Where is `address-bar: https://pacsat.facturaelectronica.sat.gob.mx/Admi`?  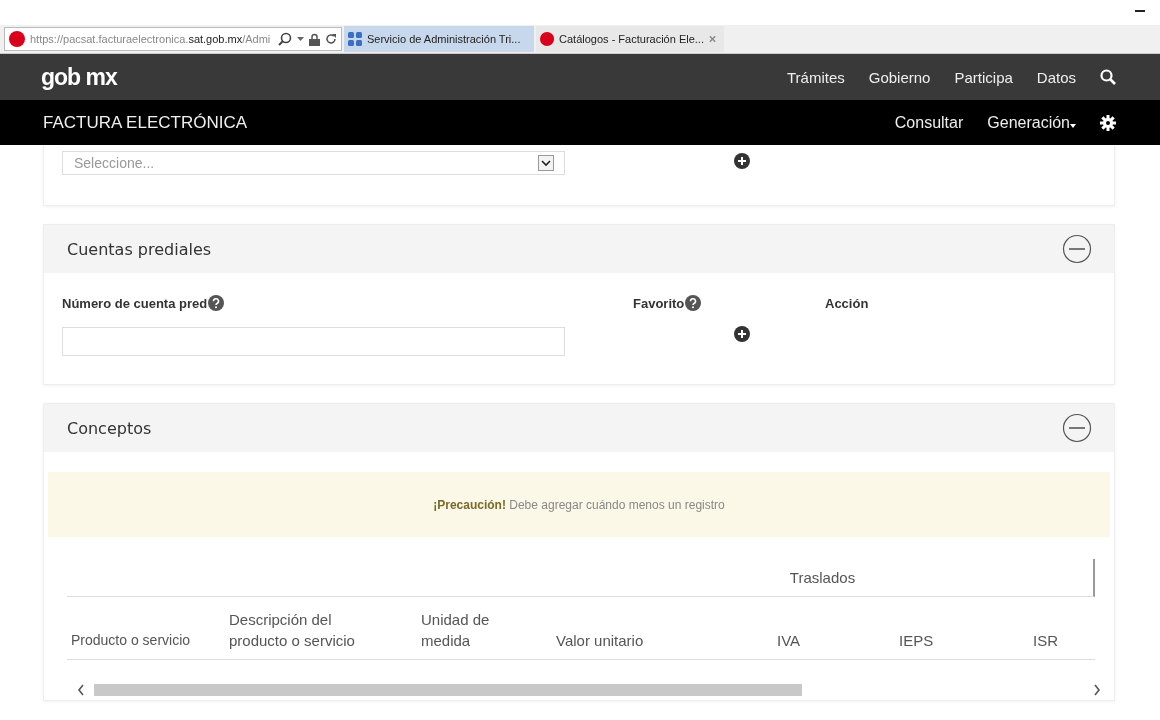 address-bar: https://pacsat.facturaelectronica.sat.gob.mx/Admi is located at coordinates (173, 39).